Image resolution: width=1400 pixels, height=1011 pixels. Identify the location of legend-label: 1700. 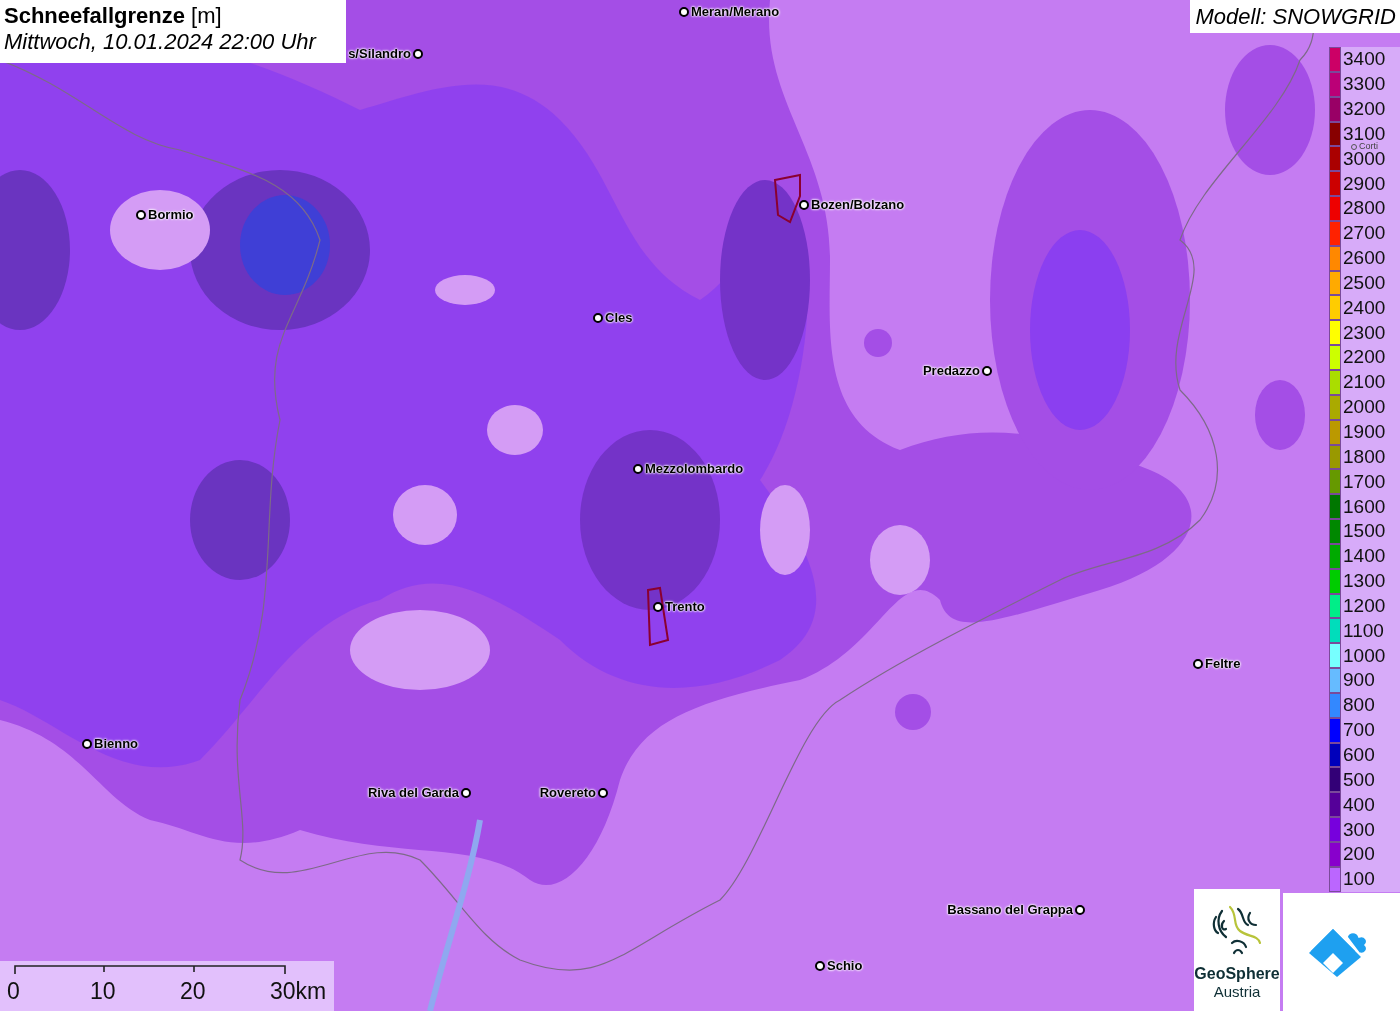
(1364, 481).